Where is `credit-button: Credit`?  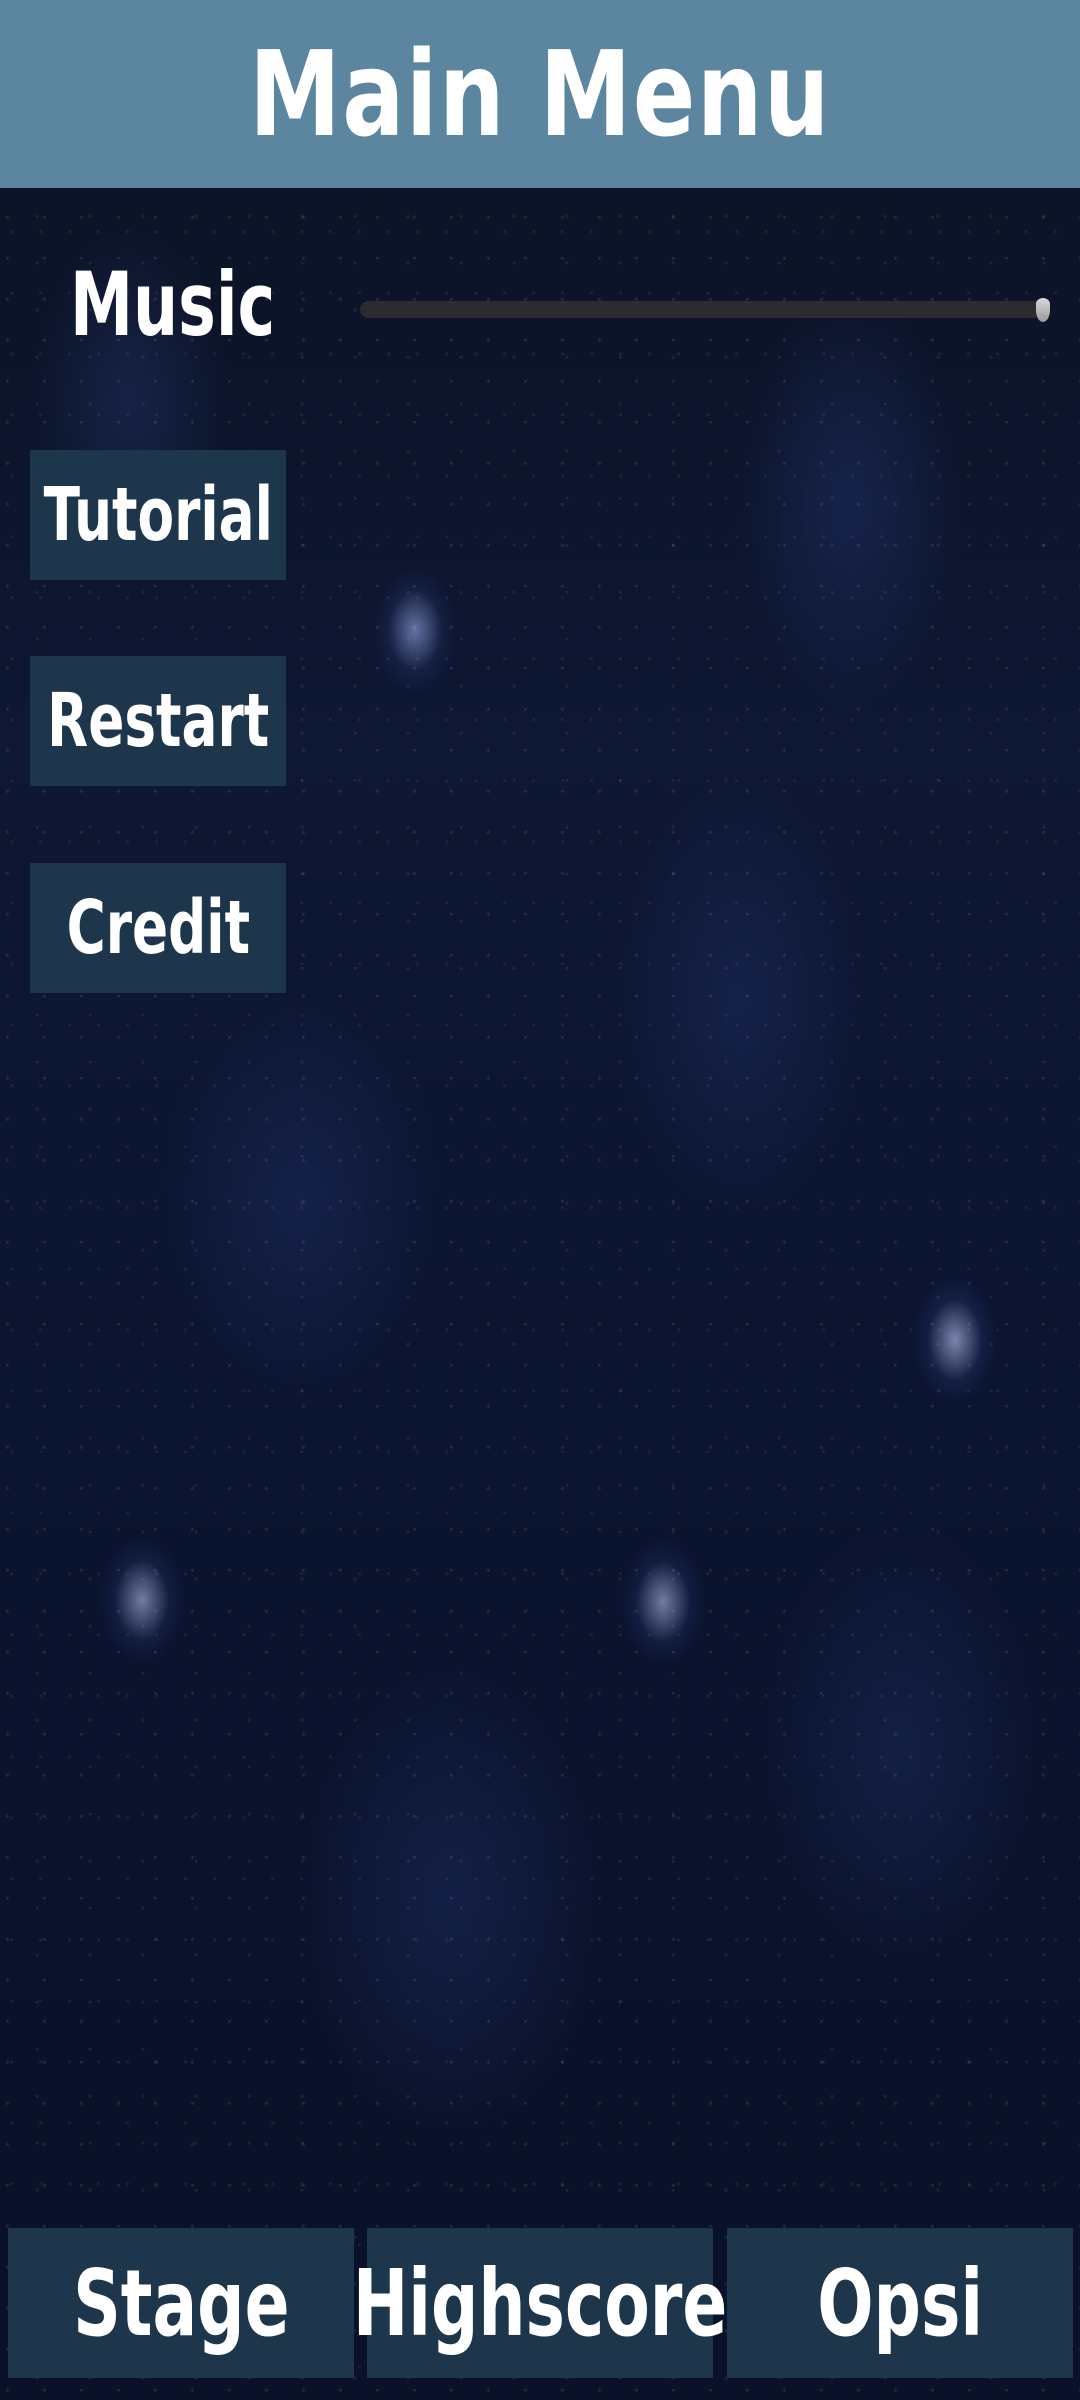 credit-button: Credit is located at coordinates (158, 928).